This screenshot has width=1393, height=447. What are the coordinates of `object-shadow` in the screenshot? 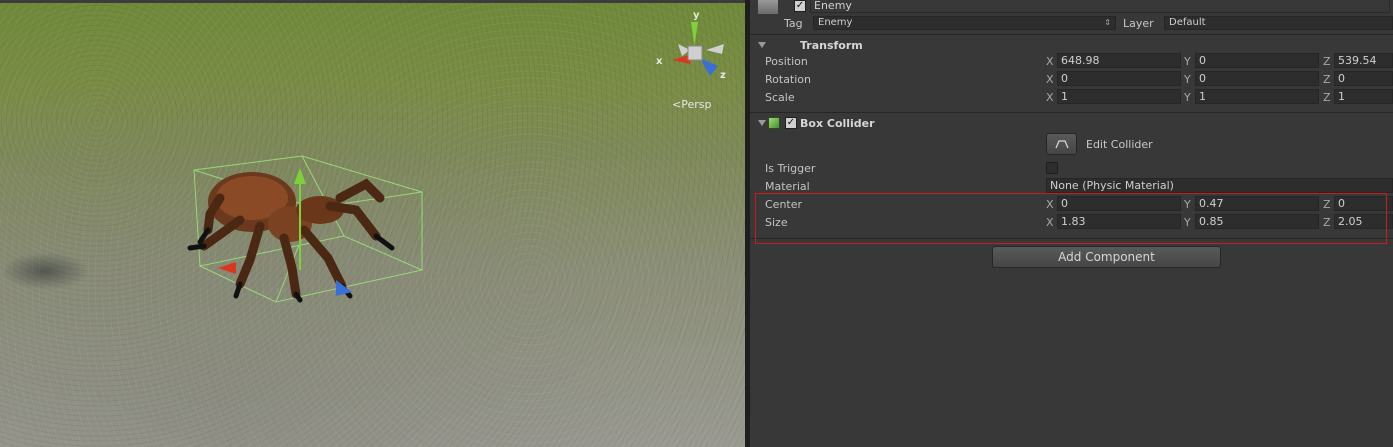 It's located at (45, 271).